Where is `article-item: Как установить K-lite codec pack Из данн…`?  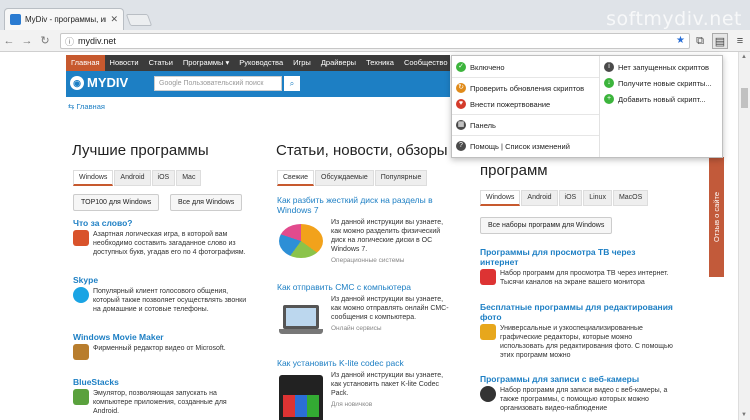 article-item: Как установить K-lite codec pack Из данн… is located at coordinates (364, 389).